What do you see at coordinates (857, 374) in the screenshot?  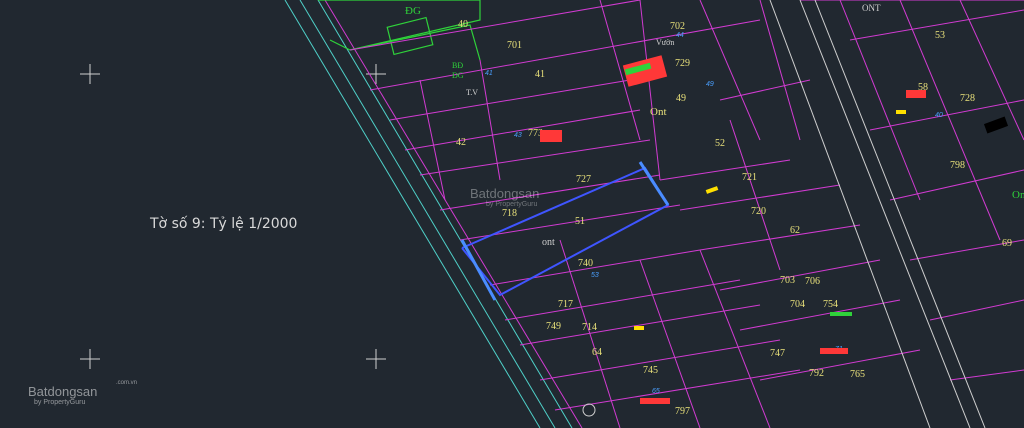 I see `parcel-765: 765` at bounding box center [857, 374].